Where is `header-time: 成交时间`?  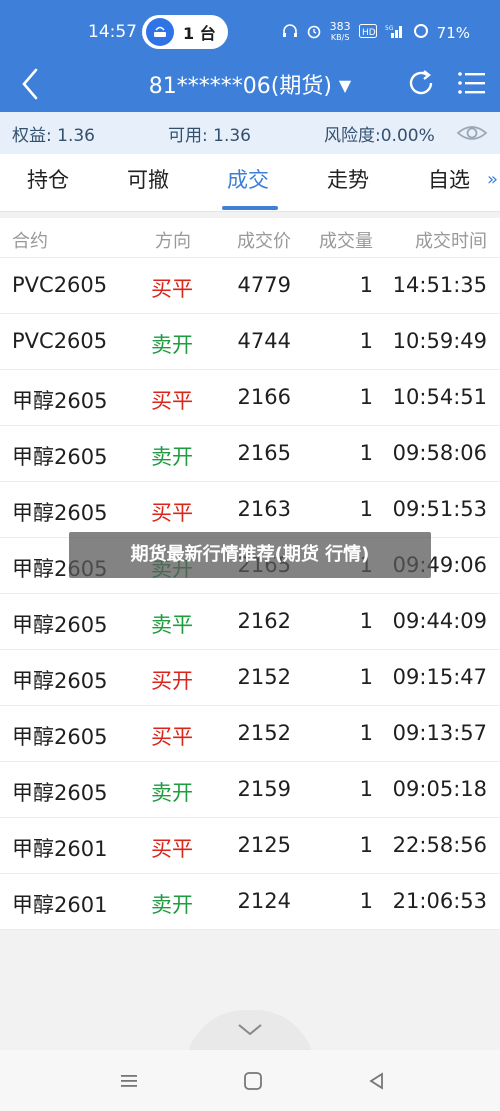
header-time: 成交时间 is located at coordinates (451, 241).